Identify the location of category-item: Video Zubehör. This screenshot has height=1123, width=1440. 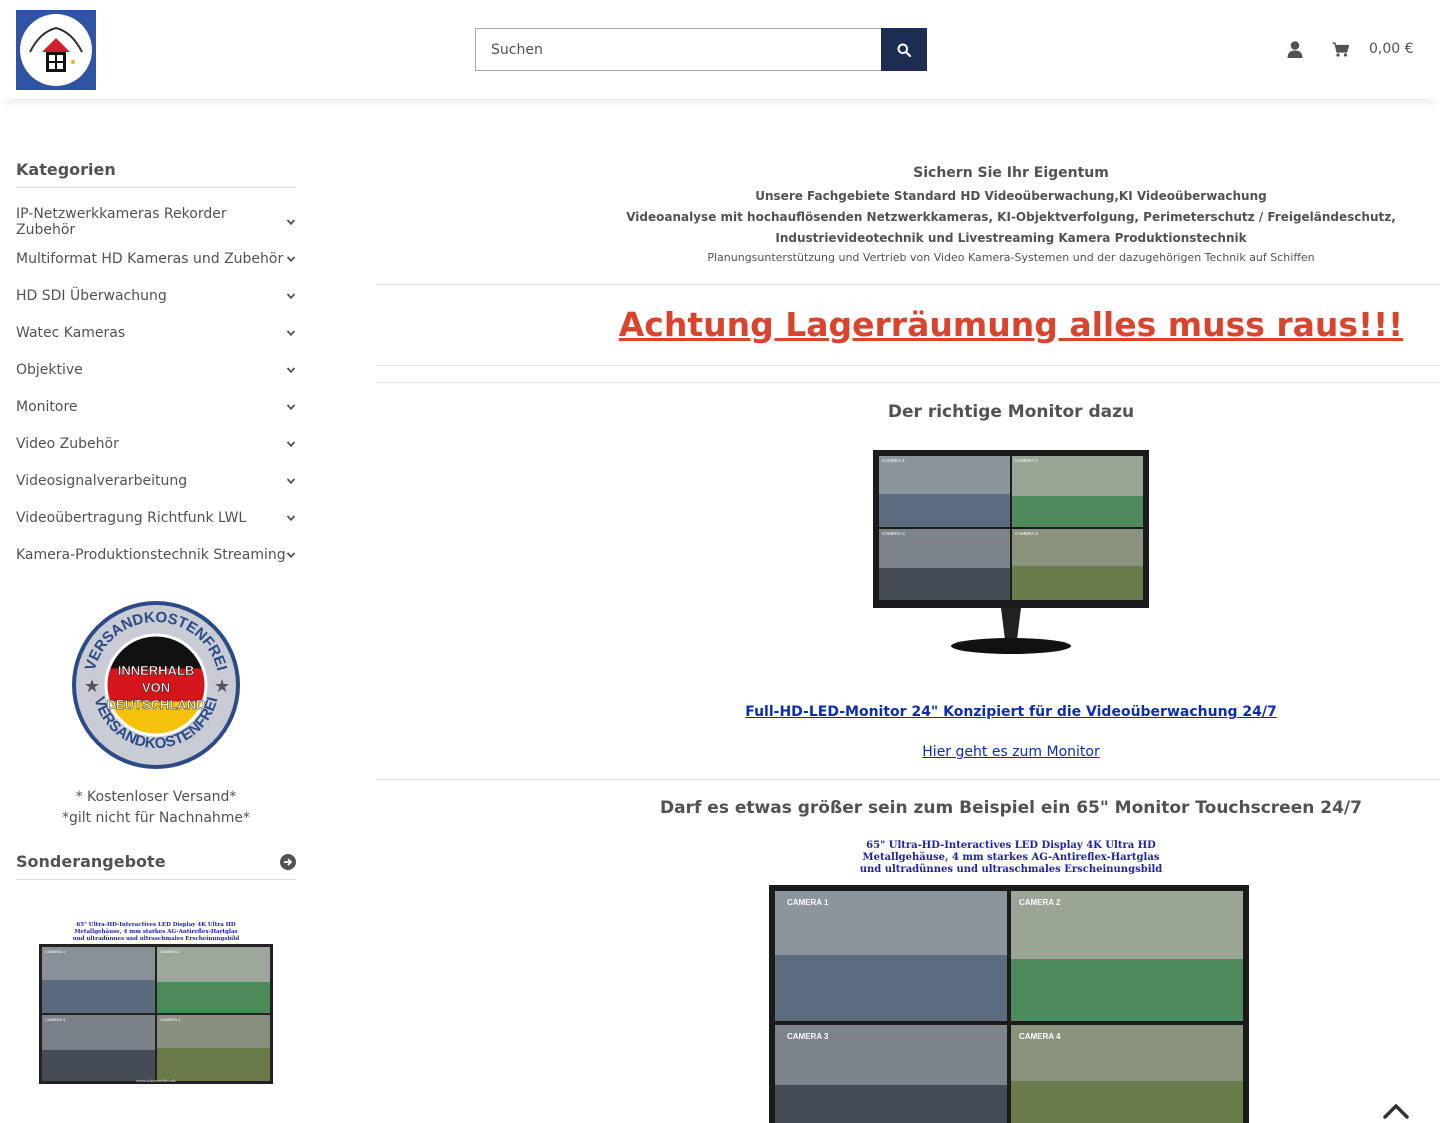
(156, 443).